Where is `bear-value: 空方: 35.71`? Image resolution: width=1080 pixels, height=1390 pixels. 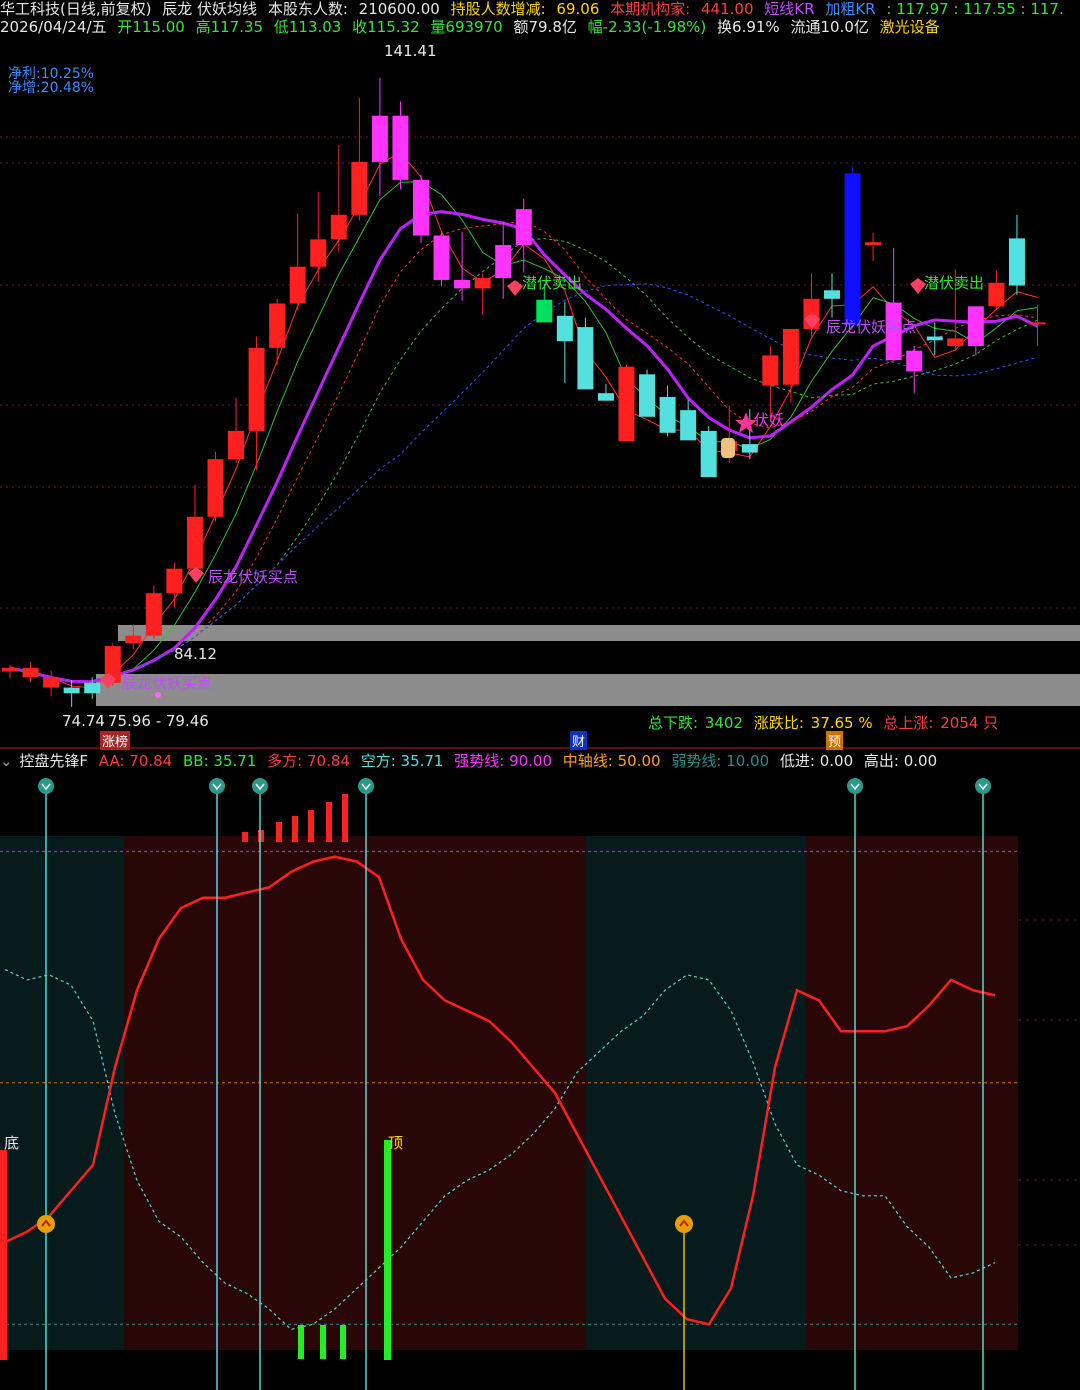 bear-value: 空方: 35.71 is located at coordinates (402, 761).